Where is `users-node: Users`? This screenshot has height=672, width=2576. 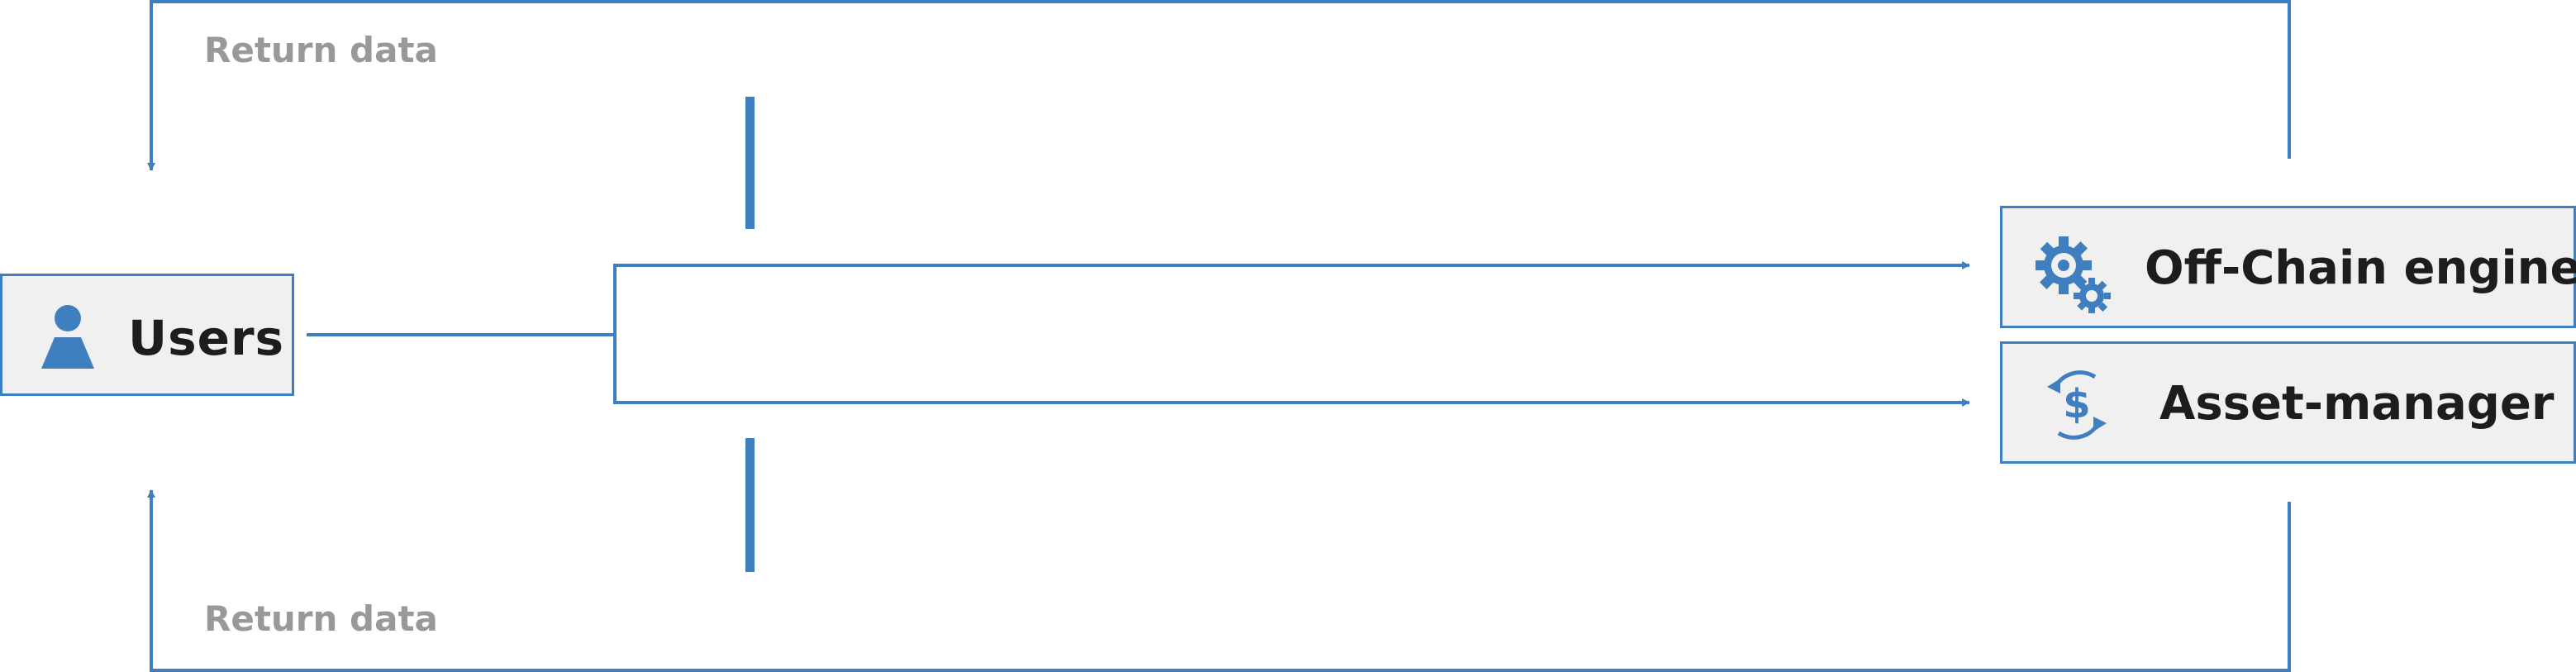 users-node: Users is located at coordinates (147, 335).